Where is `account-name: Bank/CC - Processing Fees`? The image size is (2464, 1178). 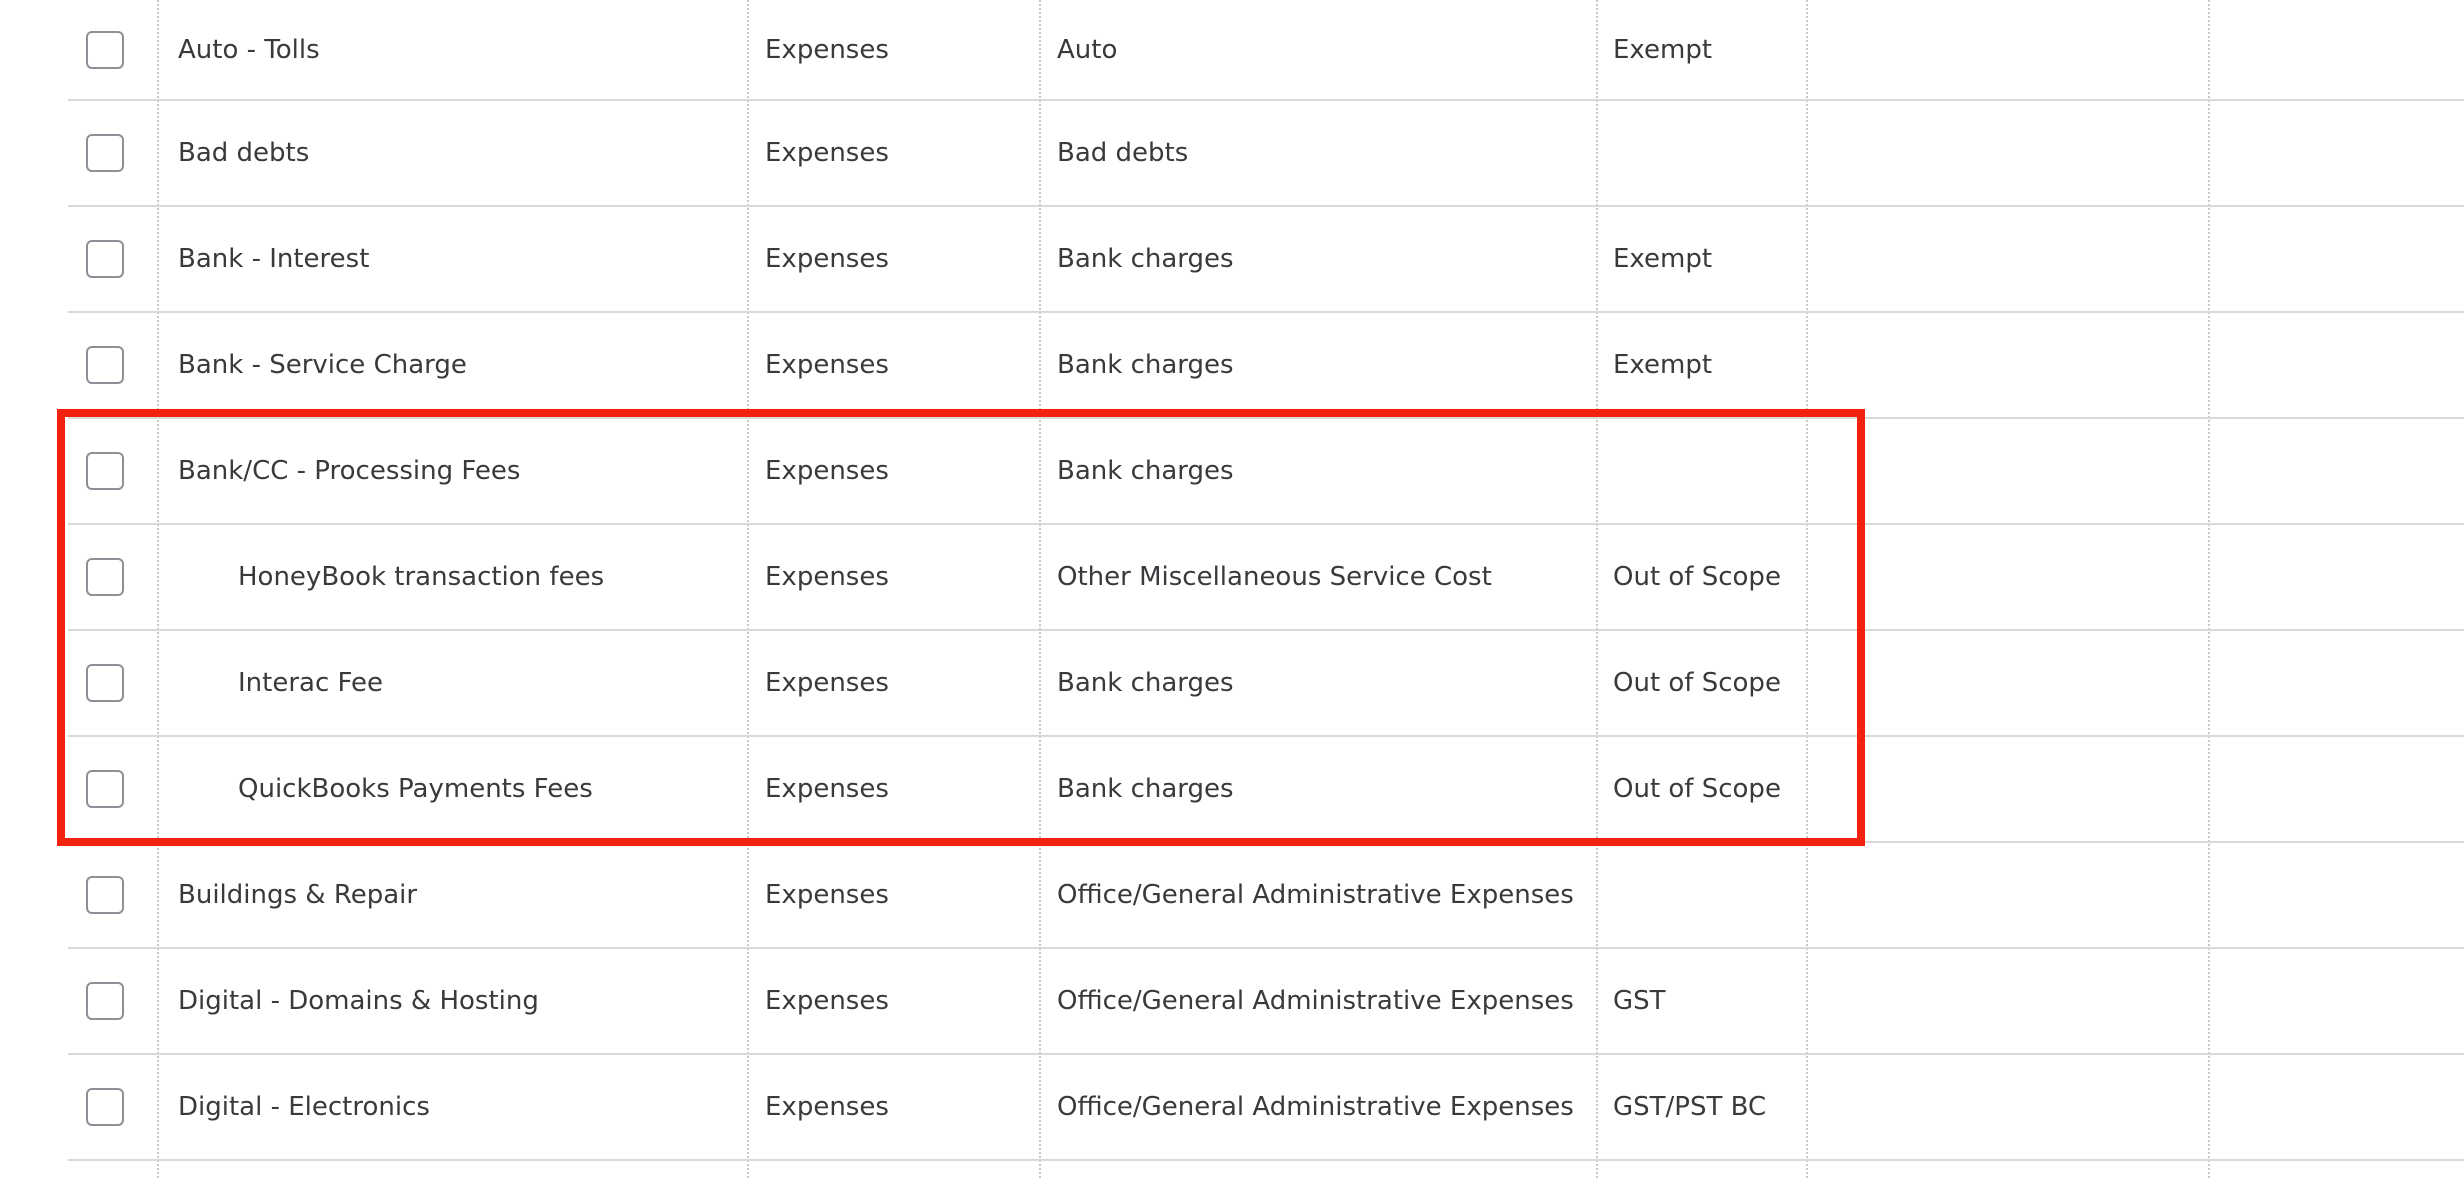 account-name: Bank/CC - Processing Fees is located at coordinates (349, 471).